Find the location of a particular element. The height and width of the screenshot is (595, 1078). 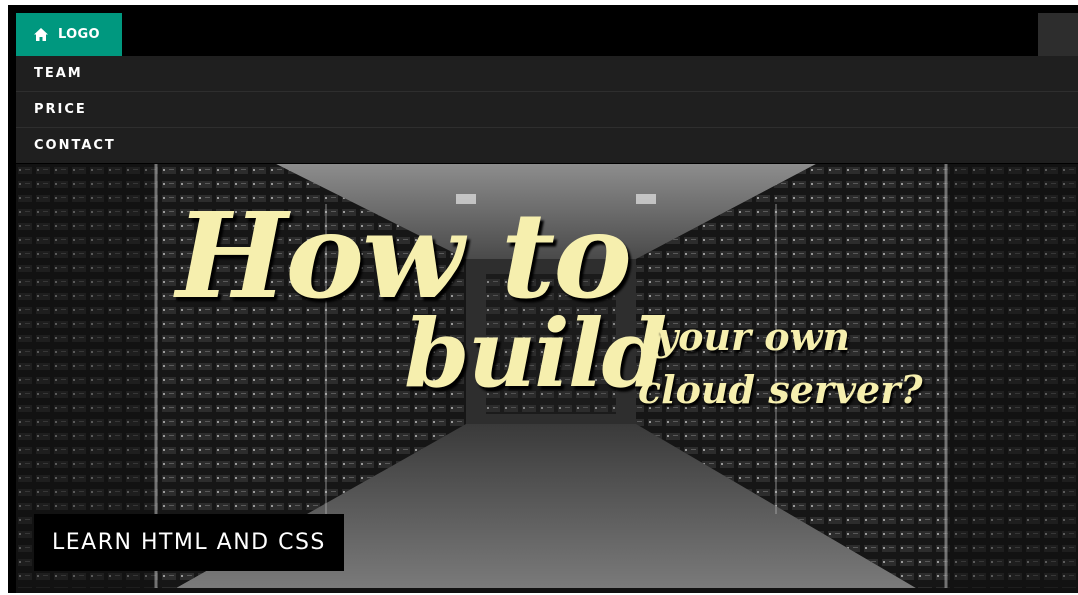

top-navbar: LOGO is located at coordinates (547, 34).